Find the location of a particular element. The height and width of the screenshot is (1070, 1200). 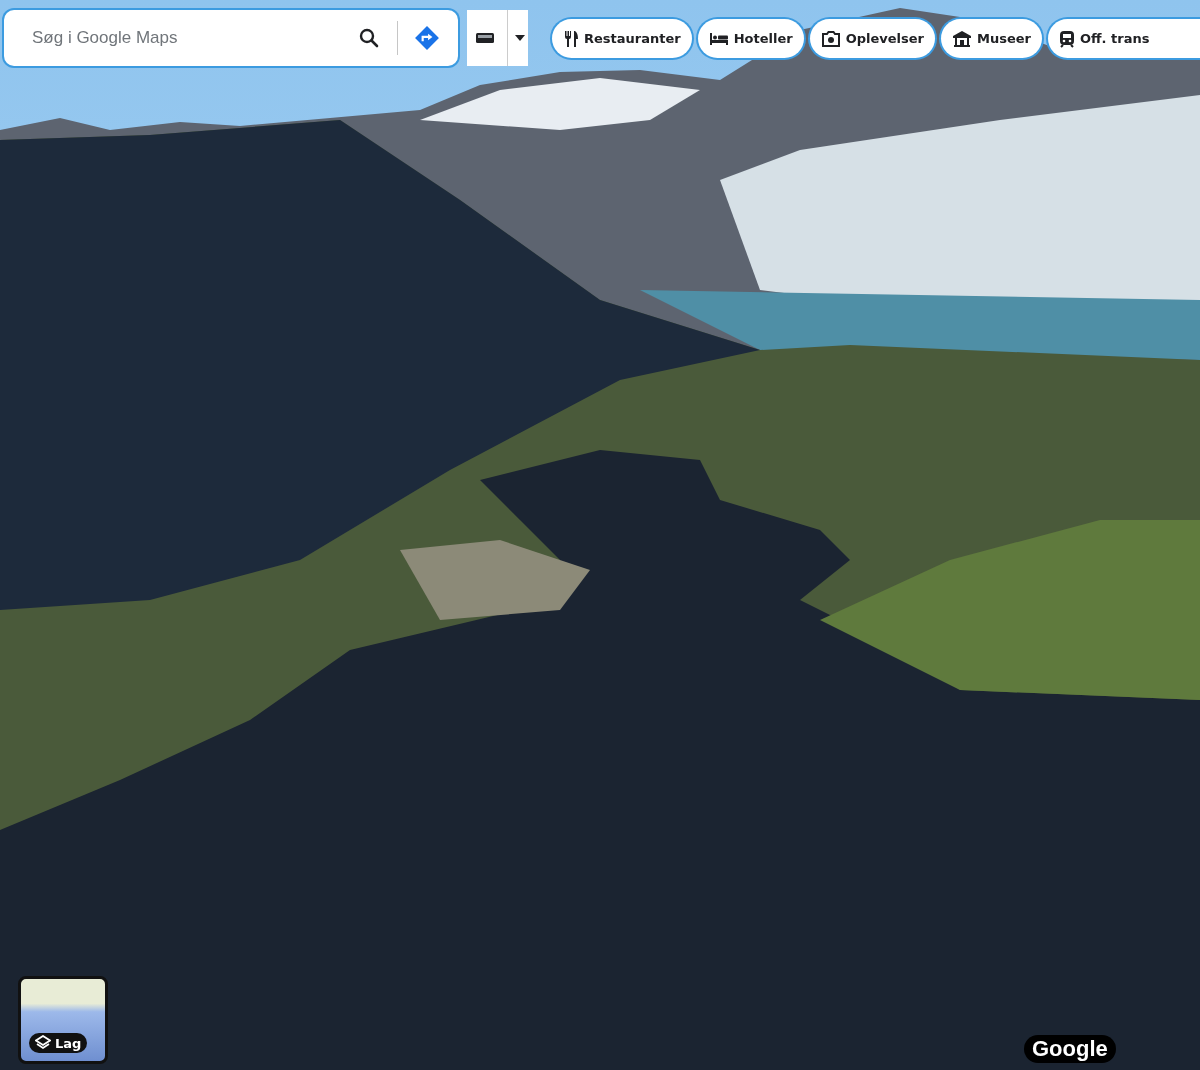

category-chip: Oplevelser is located at coordinates (872, 38).